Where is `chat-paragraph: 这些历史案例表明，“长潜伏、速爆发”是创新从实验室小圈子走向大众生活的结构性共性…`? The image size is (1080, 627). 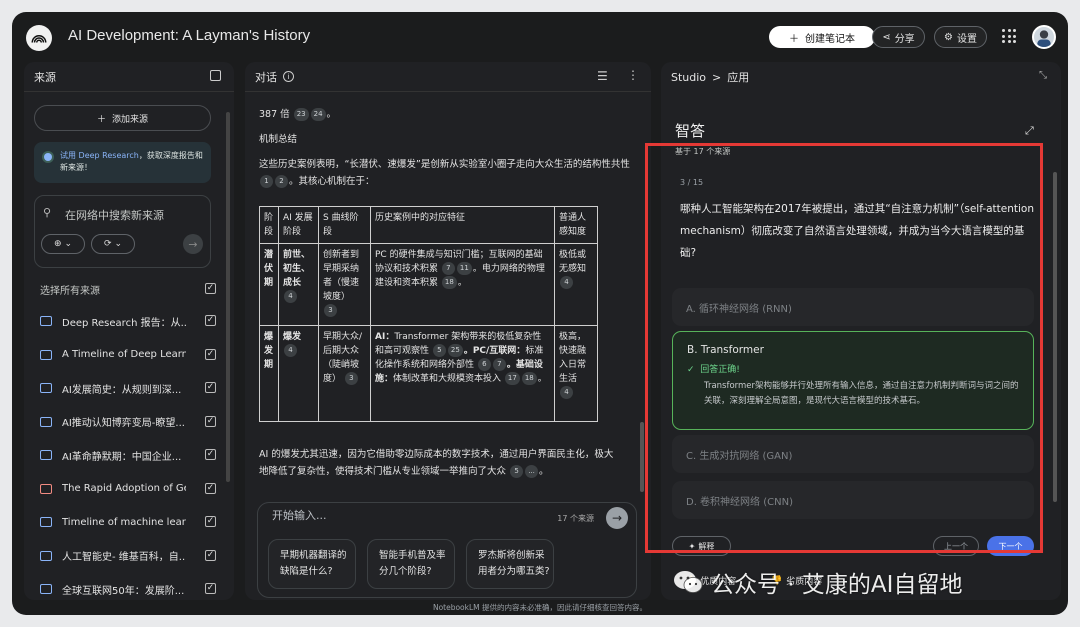 chat-paragraph: 这些历史案例表明，“长潜伏、速爆发”是创新从实验室小圈子走向大众生活的结构性共性… is located at coordinates (449, 173).